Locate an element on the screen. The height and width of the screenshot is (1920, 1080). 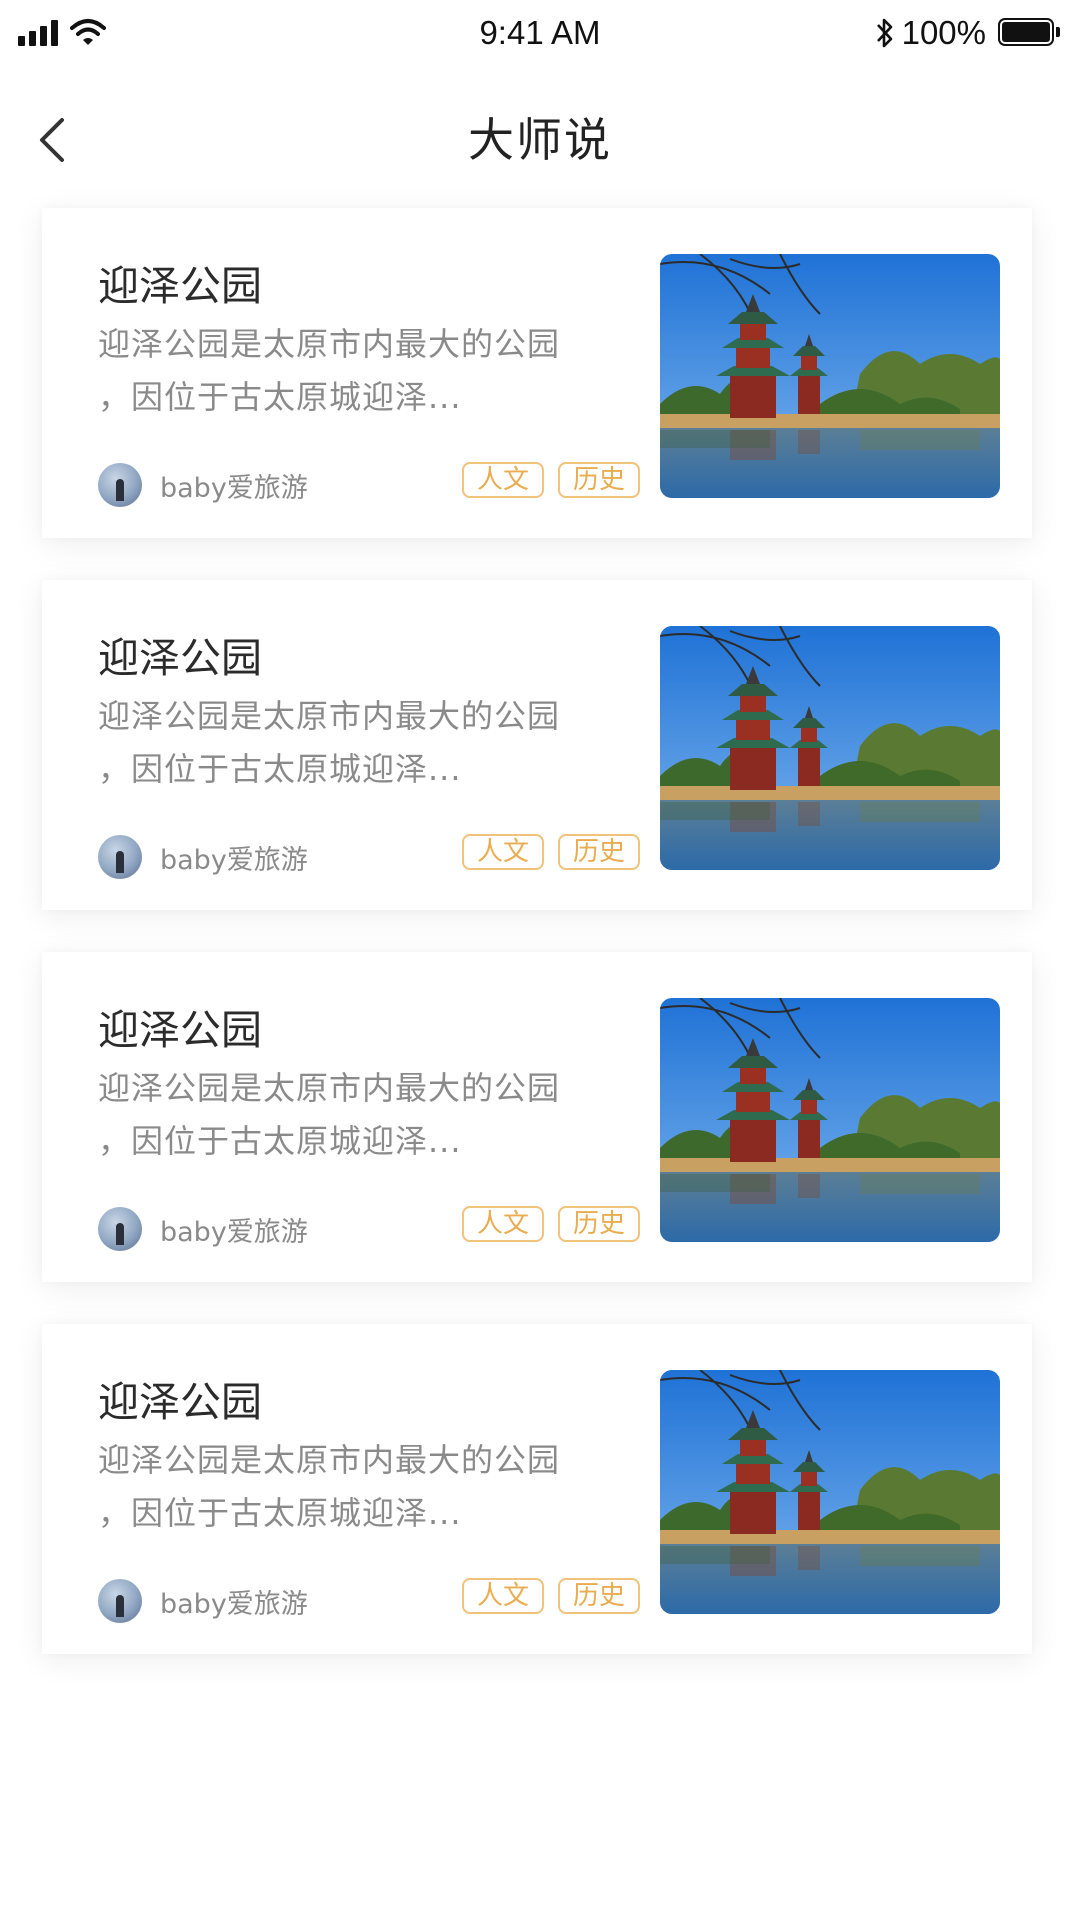
bluetooth-icon is located at coordinates (884, 33).